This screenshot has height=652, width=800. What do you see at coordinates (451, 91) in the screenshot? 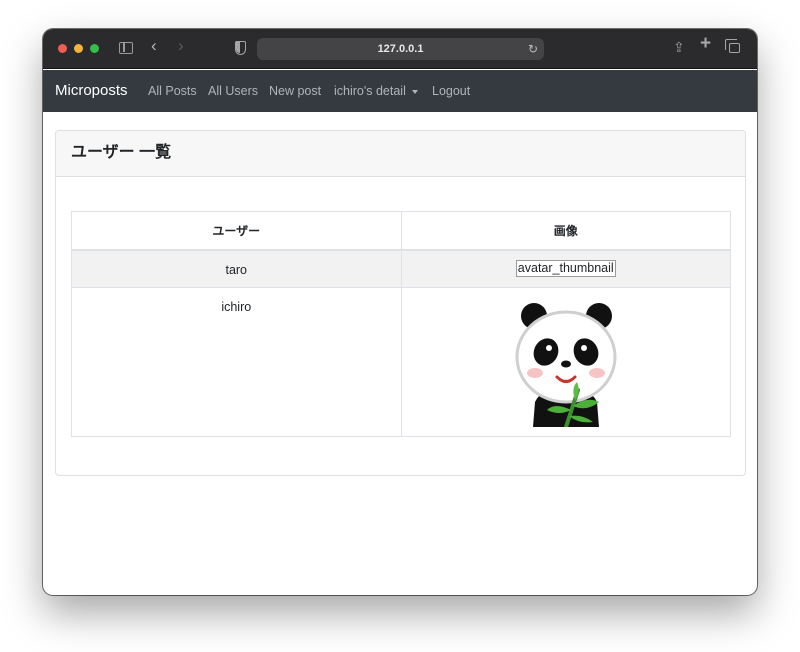
I see `nav-logout: Logout` at bounding box center [451, 91].